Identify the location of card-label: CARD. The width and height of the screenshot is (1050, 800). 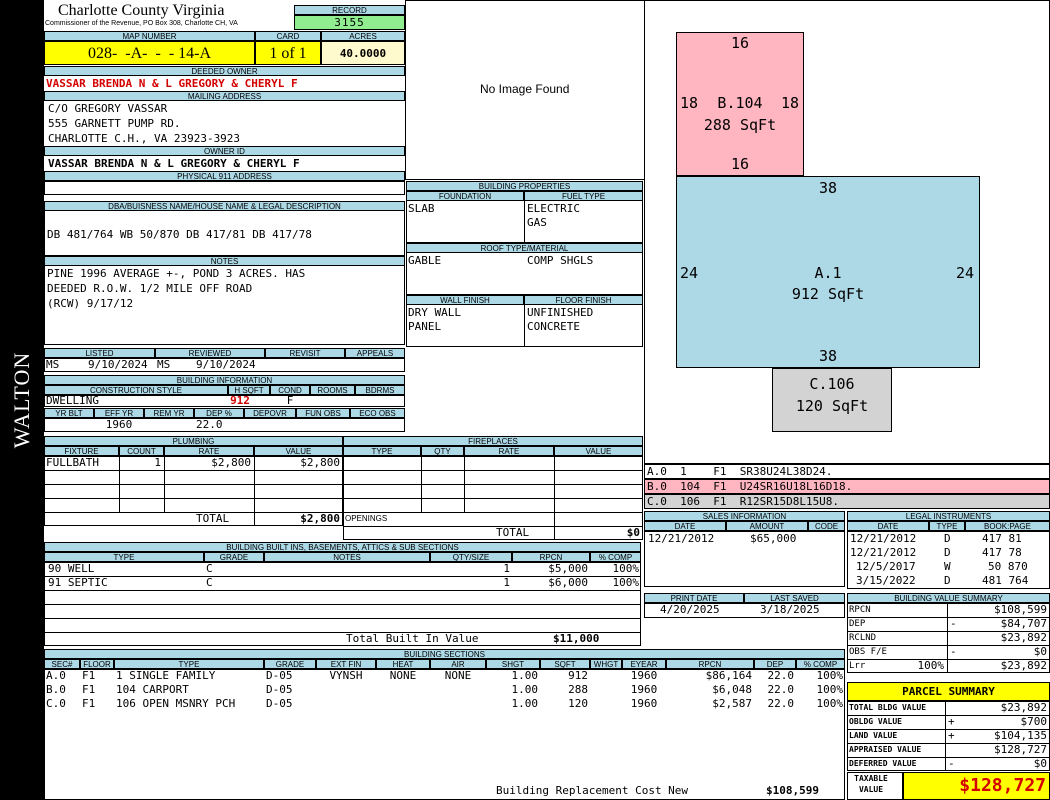
(288, 36).